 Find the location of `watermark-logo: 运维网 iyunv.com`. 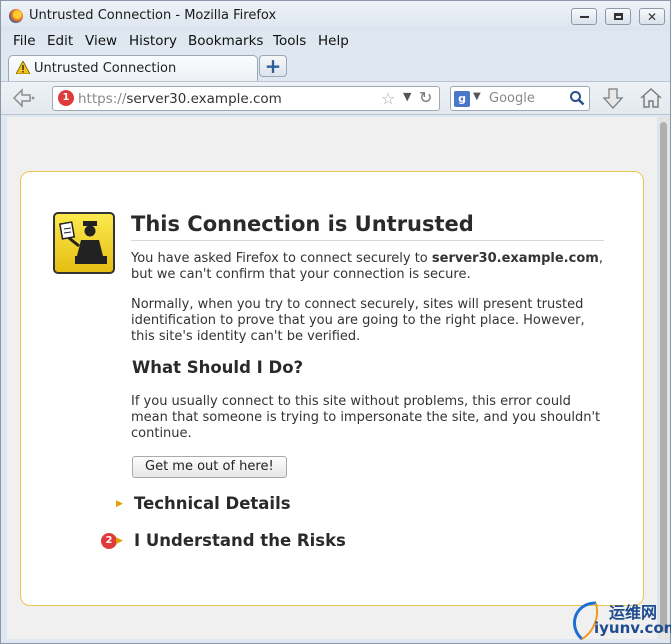

watermark-logo: 运维网 iyunv.com is located at coordinates (618, 620).